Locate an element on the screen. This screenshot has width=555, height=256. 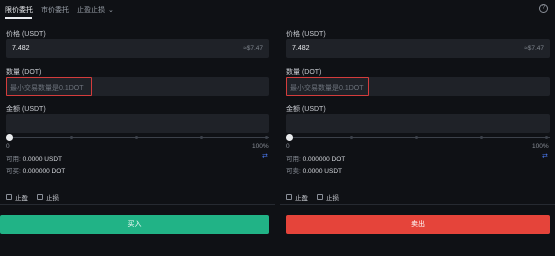
buy-take-profit-checkbox: 止盈 is located at coordinates (17, 197).